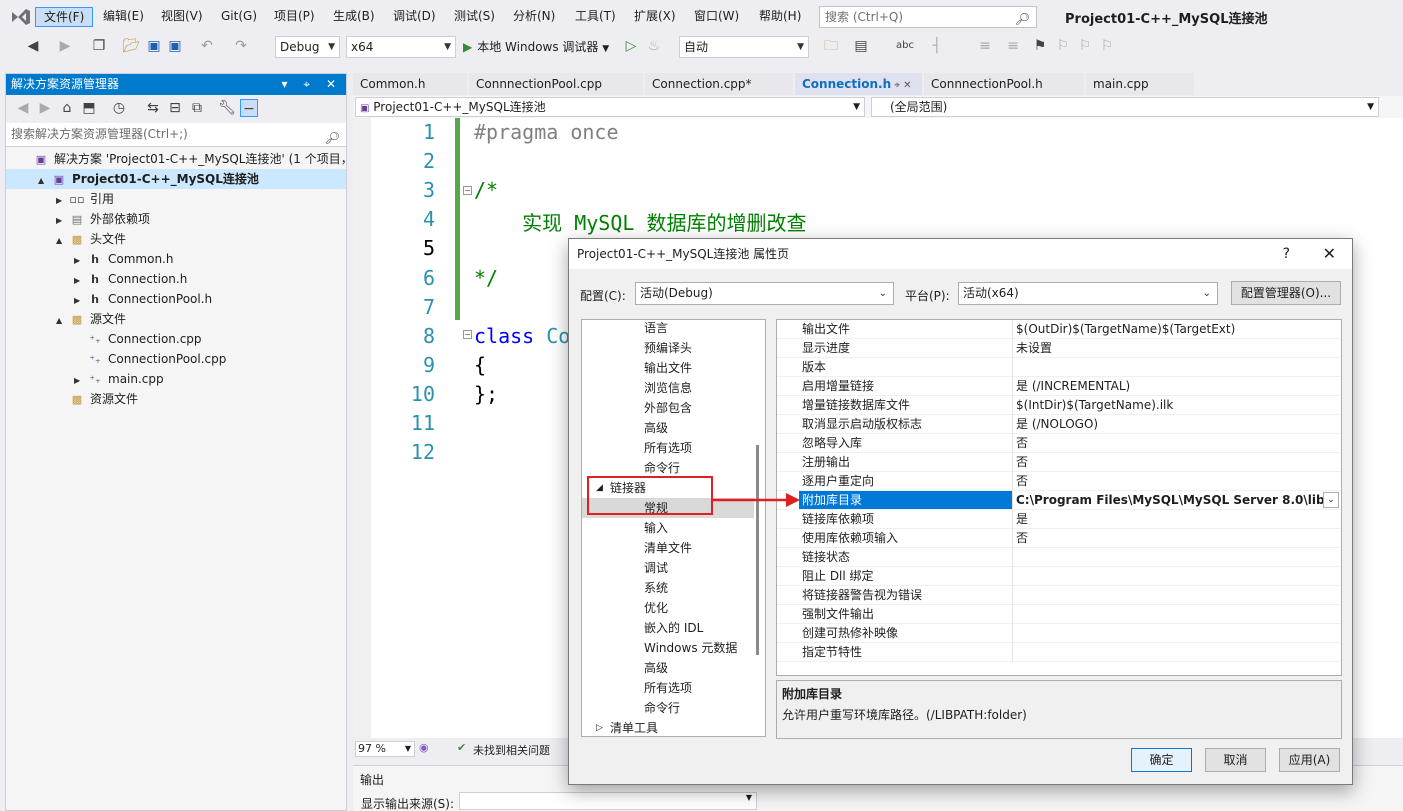 This screenshot has width=1403, height=811. Describe the element at coordinates (716, 17) in the screenshot. I see `menu-item: 窗口(W)` at that location.